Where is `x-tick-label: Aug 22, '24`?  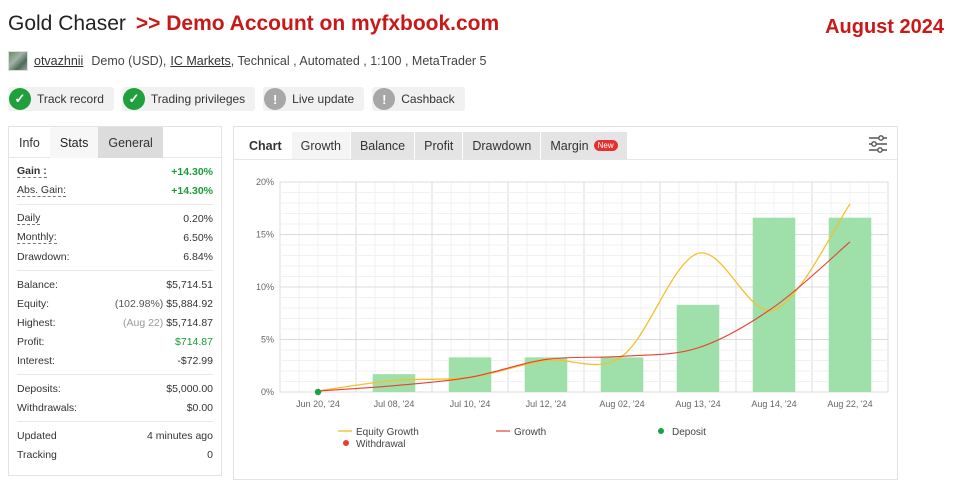
x-tick-label: Aug 22, '24 is located at coordinates (849, 404).